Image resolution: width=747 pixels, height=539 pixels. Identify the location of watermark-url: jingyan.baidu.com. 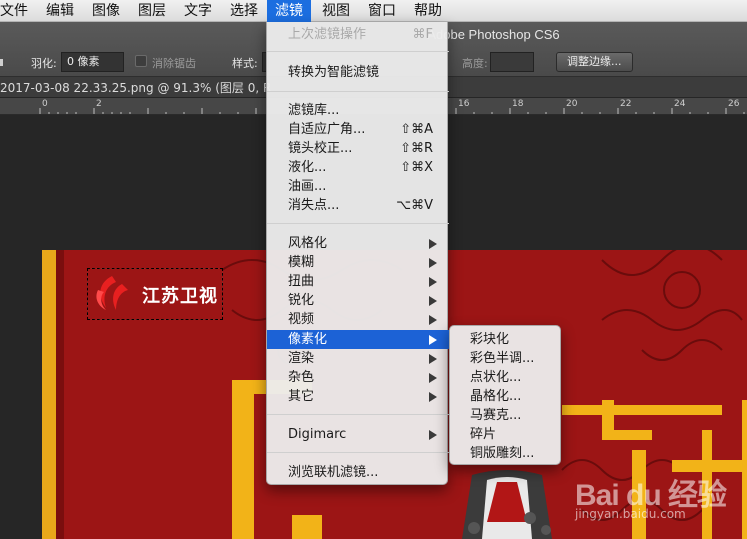
(630, 514).